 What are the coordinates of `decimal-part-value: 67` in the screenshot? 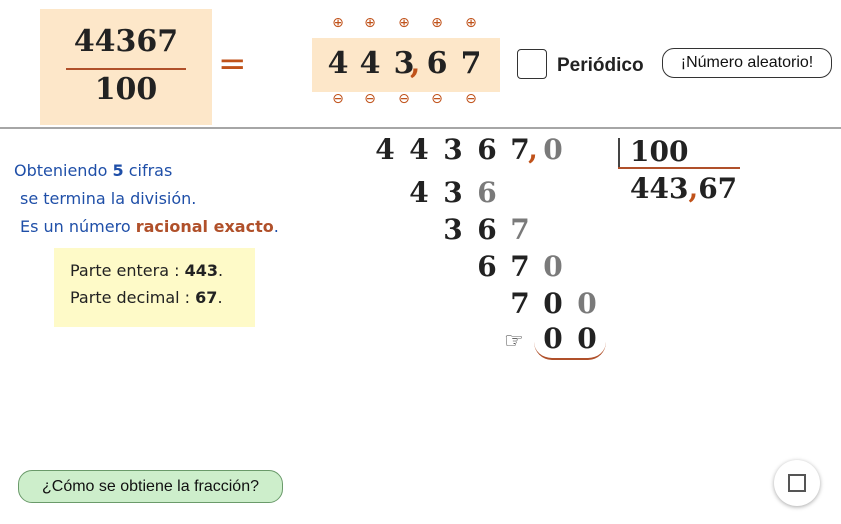 It's located at (206, 297).